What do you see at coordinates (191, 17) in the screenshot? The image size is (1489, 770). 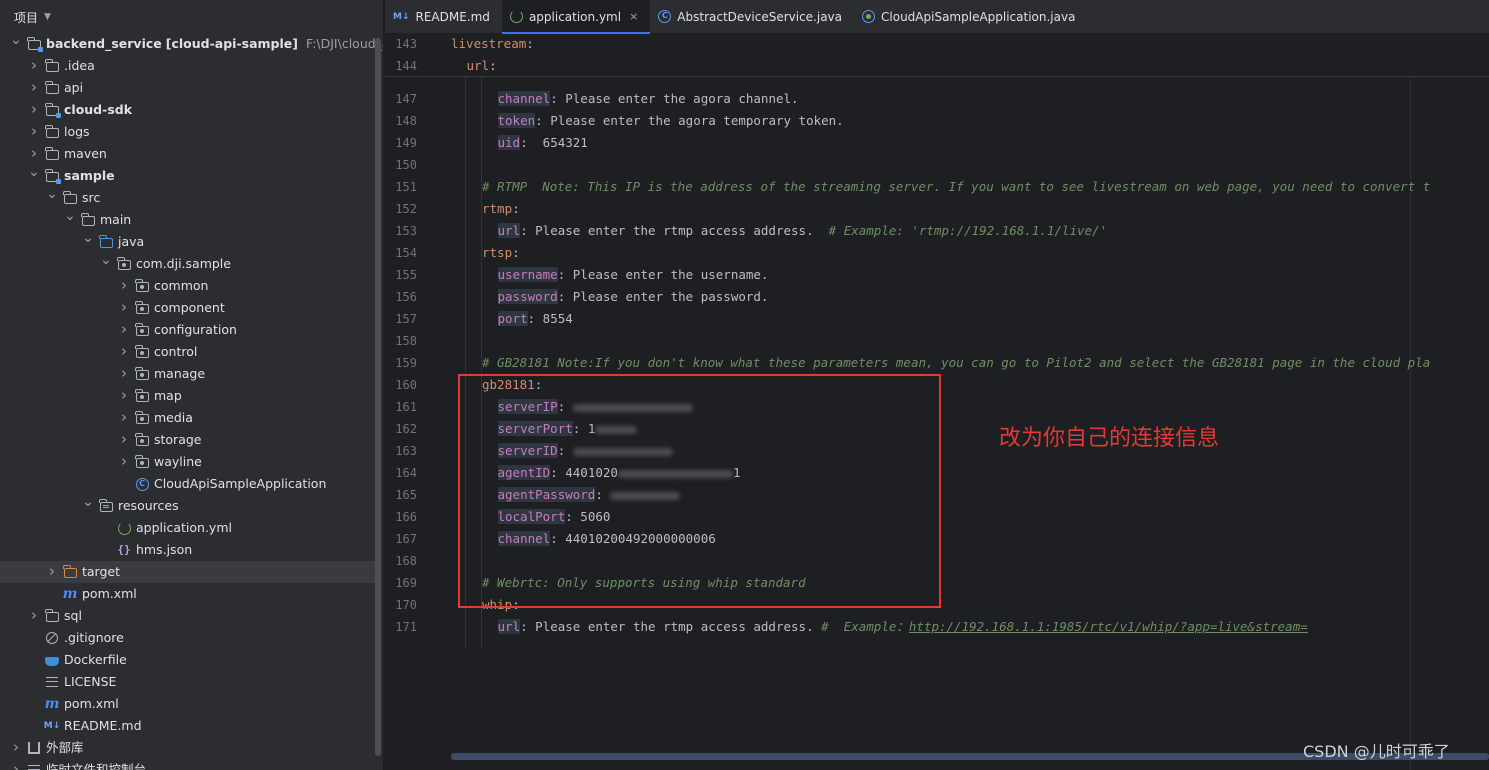 I see `project-panel-header: 项目 ▼` at bounding box center [191, 17].